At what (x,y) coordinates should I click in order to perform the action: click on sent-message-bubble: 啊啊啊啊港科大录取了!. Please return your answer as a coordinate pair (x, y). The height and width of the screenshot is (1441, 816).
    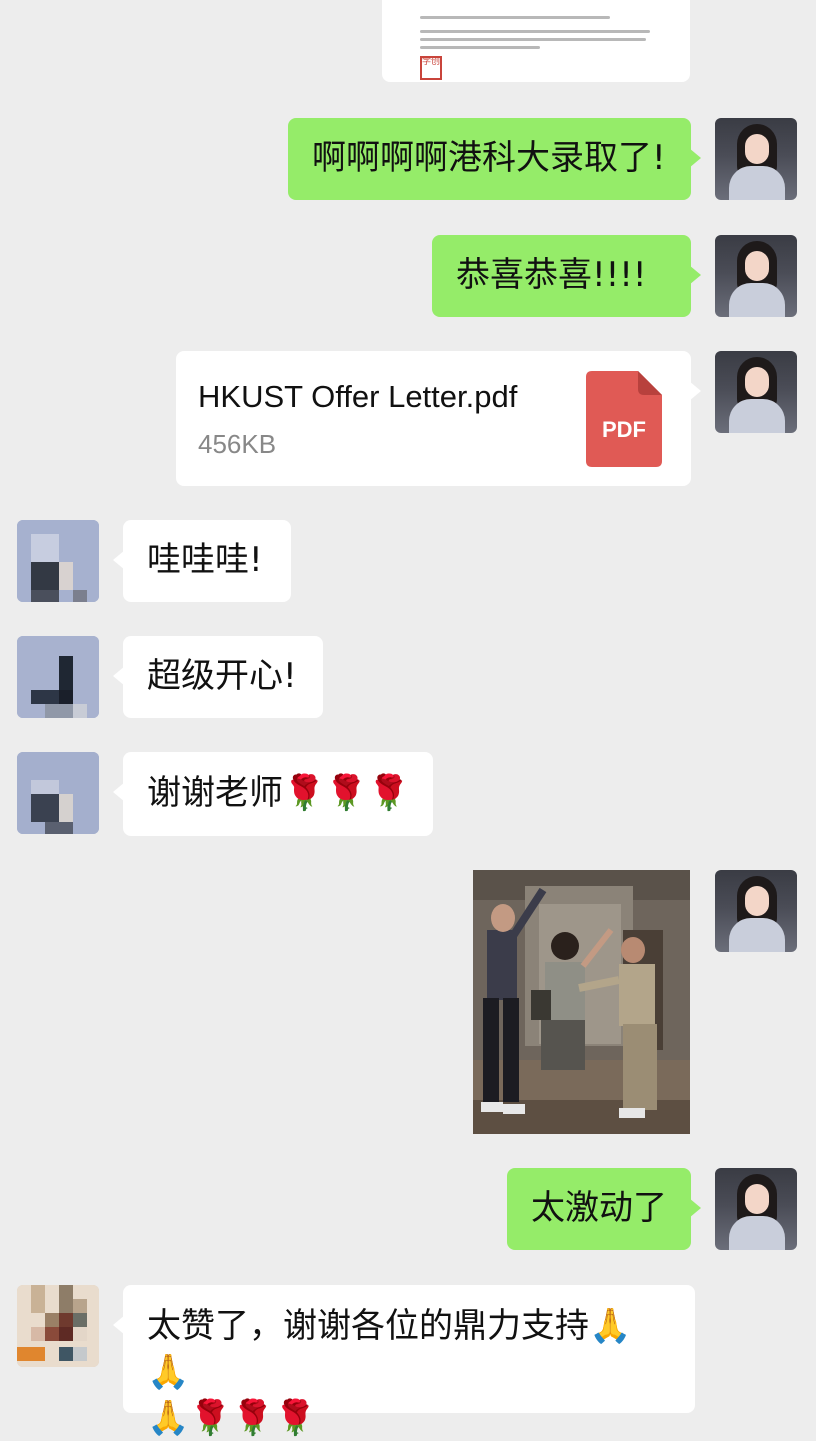
    Looking at the image, I should click on (494, 159).